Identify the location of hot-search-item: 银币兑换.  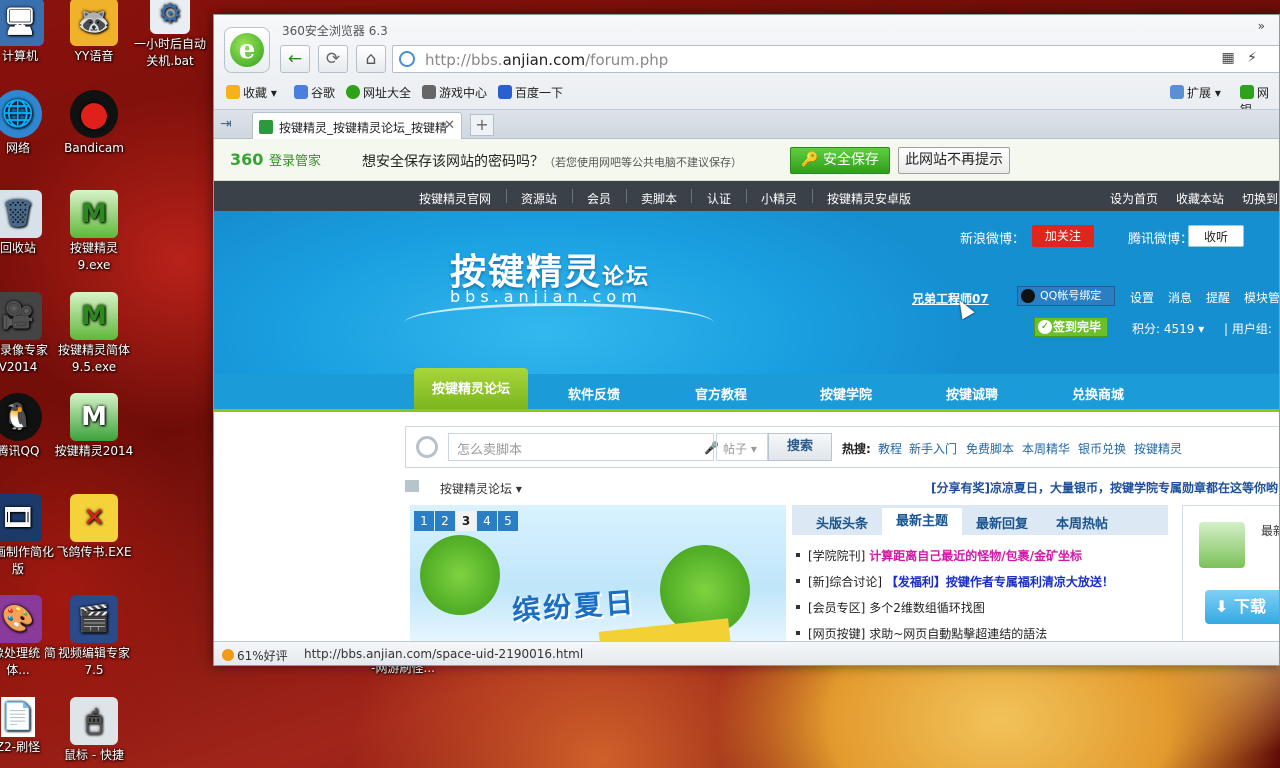
(1102, 448).